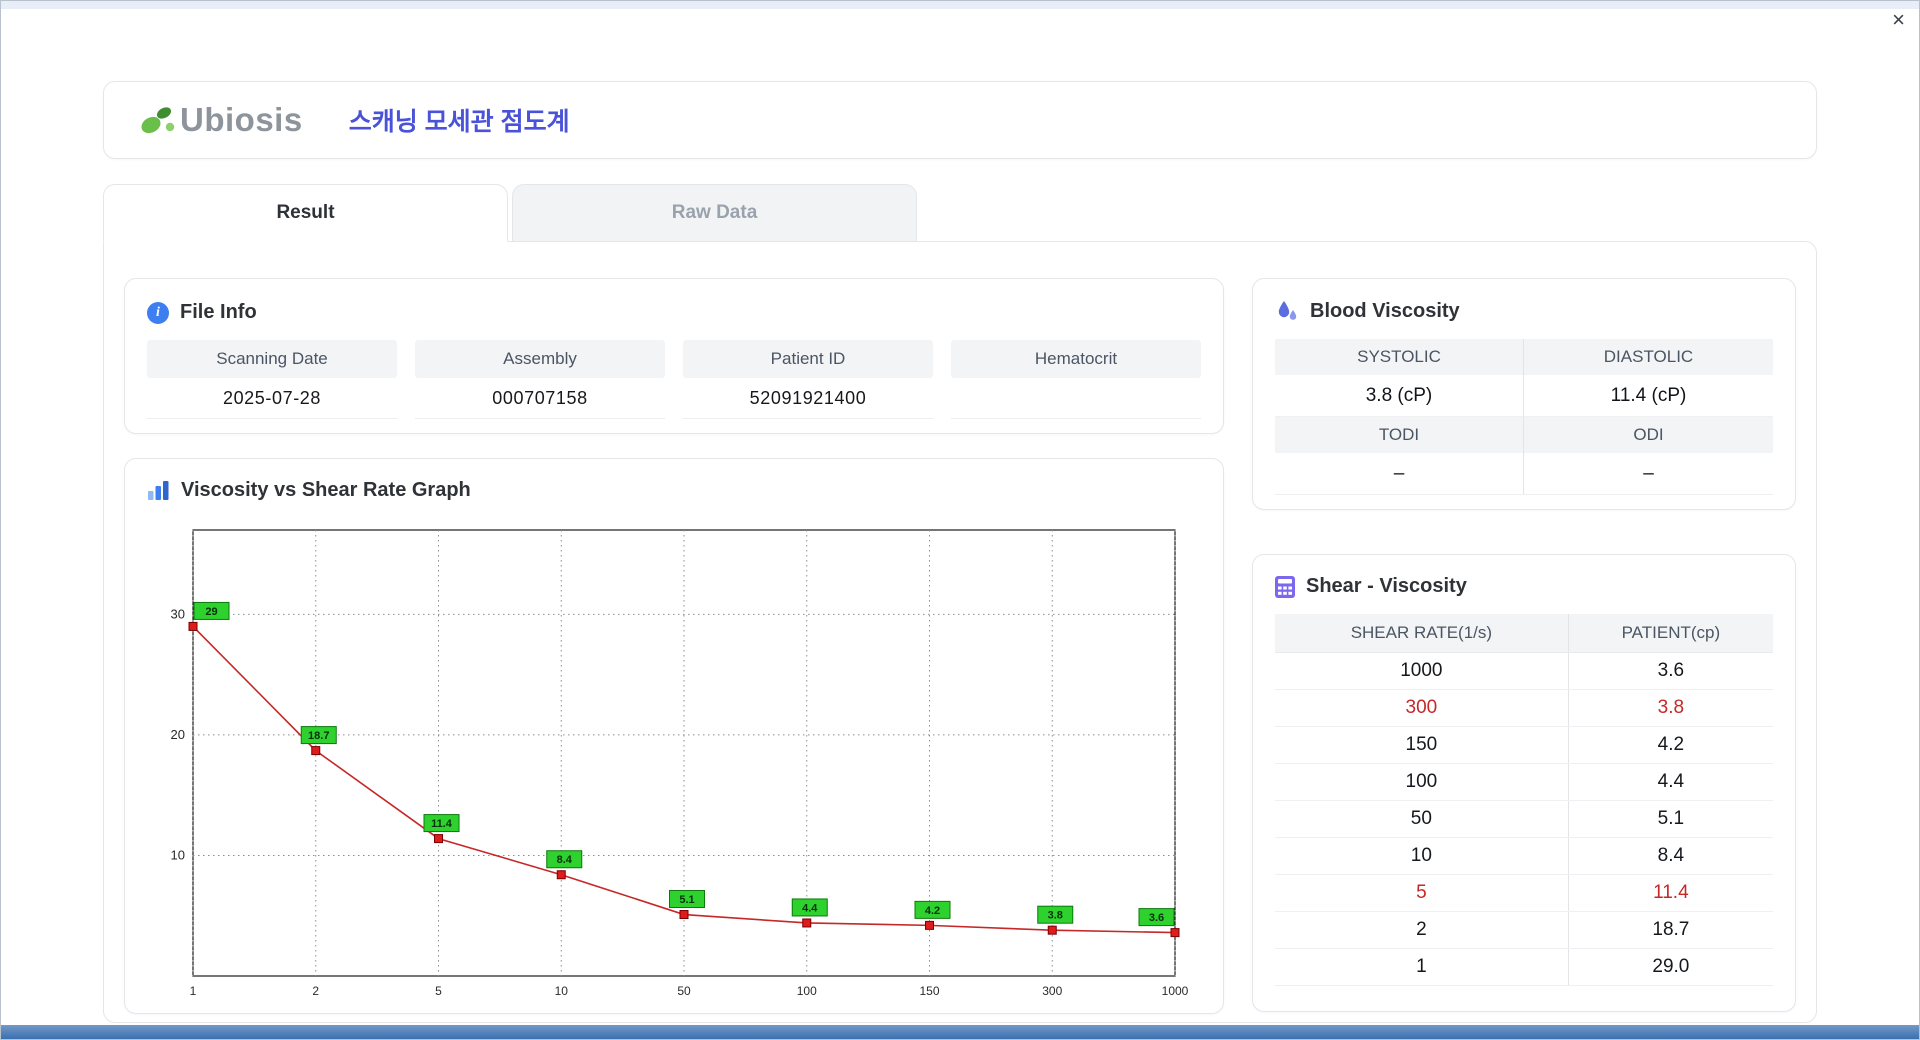  What do you see at coordinates (1399, 357) in the screenshot?
I see `systolic-label: SYSTOLIC` at bounding box center [1399, 357].